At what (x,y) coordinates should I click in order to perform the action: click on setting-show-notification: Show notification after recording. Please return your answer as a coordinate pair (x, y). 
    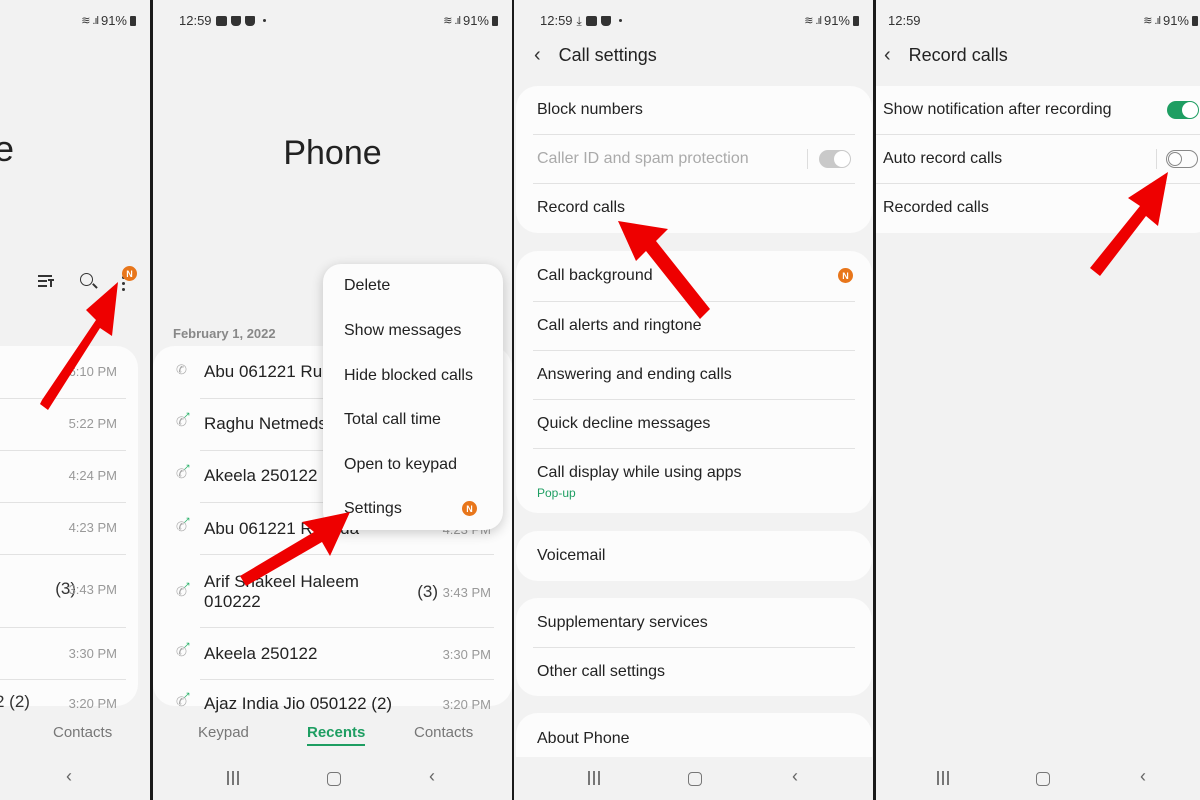
    Looking at the image, I should click on (997, 110).